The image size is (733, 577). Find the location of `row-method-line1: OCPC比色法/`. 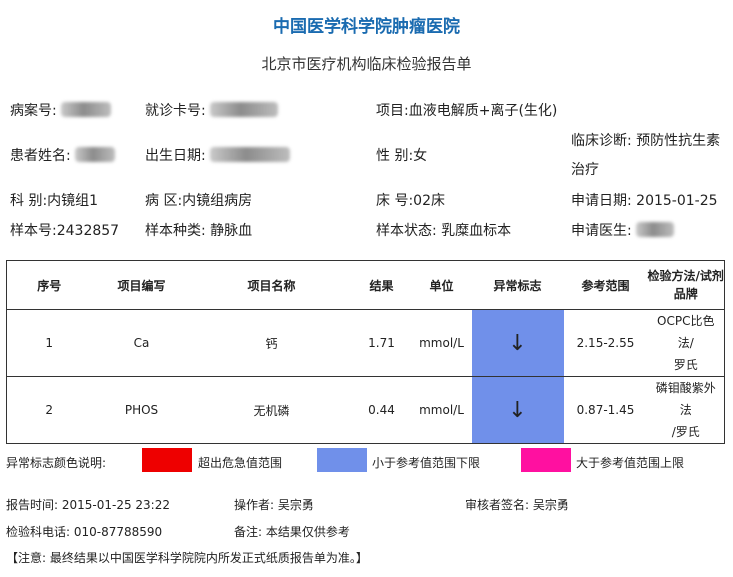

row-method-line1: OCPC比色法/ is located at coordinates (686, 332).